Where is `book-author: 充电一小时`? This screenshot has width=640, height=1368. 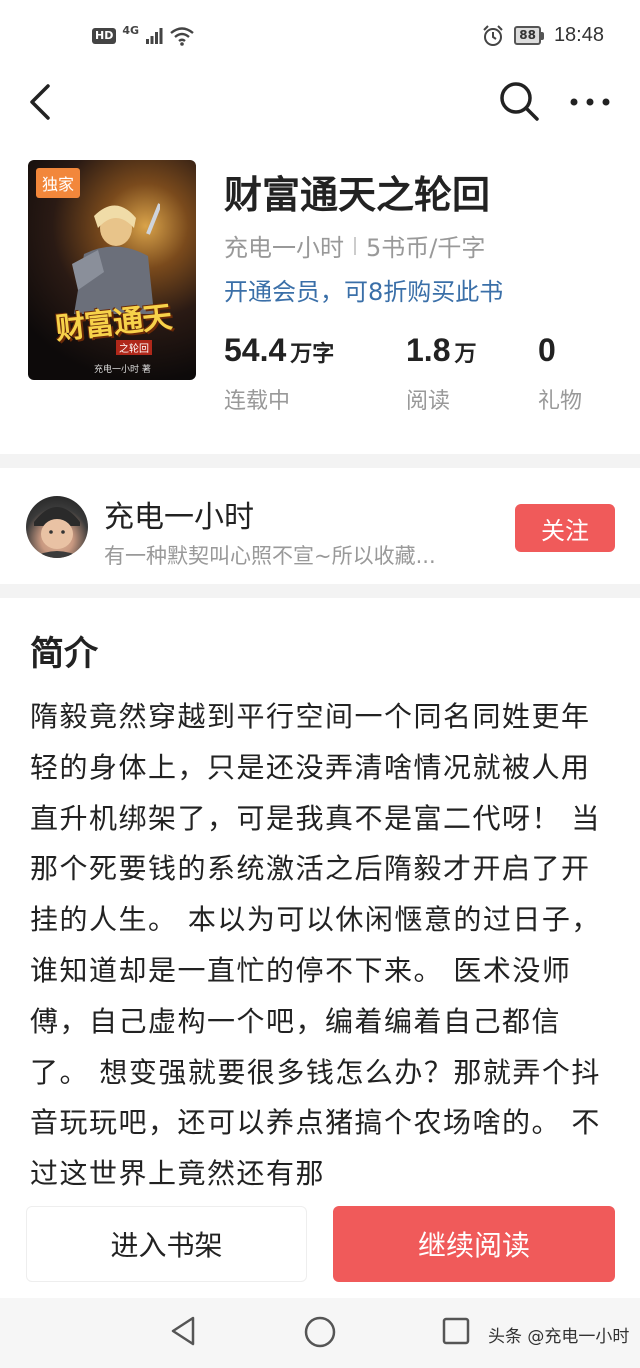
book-author: 充电一小时 is located at coordinates (284, 245).